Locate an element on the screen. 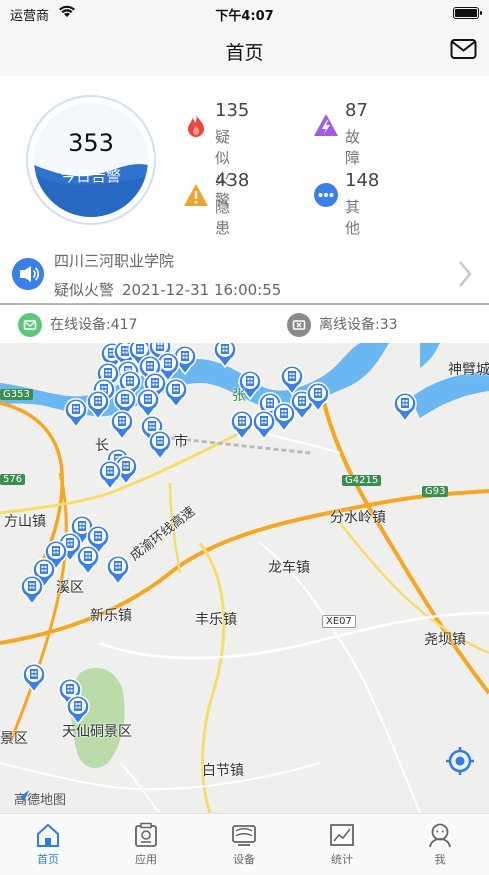 The width and height of the screenshot is (489, 875). offline-device-icon is located at coordinates (299, 325).